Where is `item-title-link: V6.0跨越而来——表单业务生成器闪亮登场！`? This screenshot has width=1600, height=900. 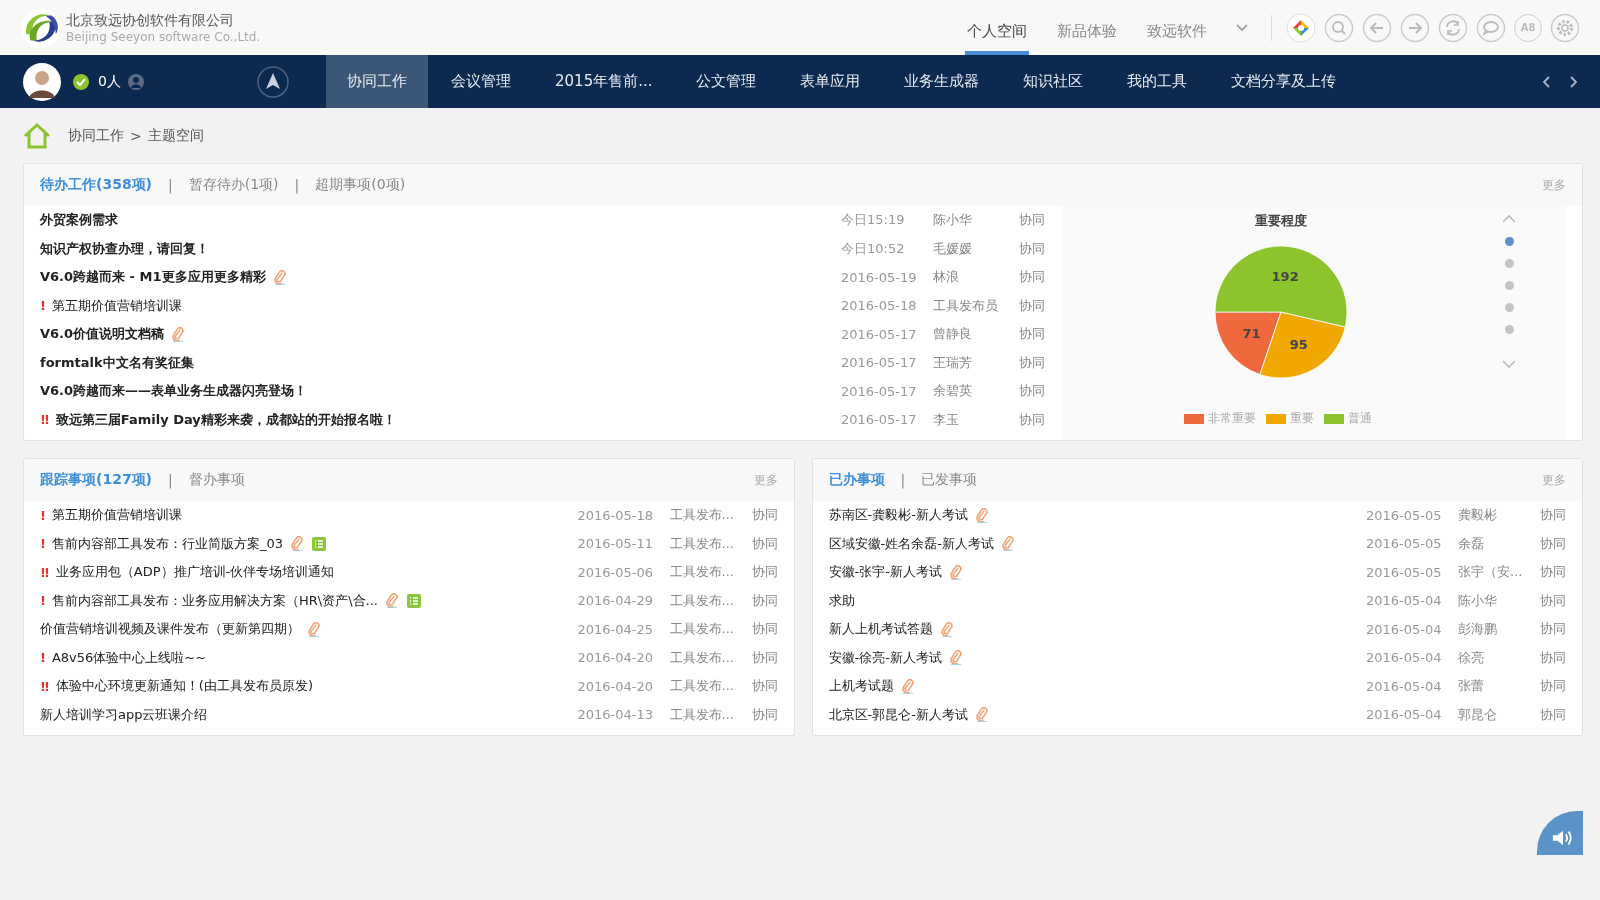 item-title-link: V6.0跨越而来——表单业务生成器闪亮登场！ is located at coordinates (174, 391).